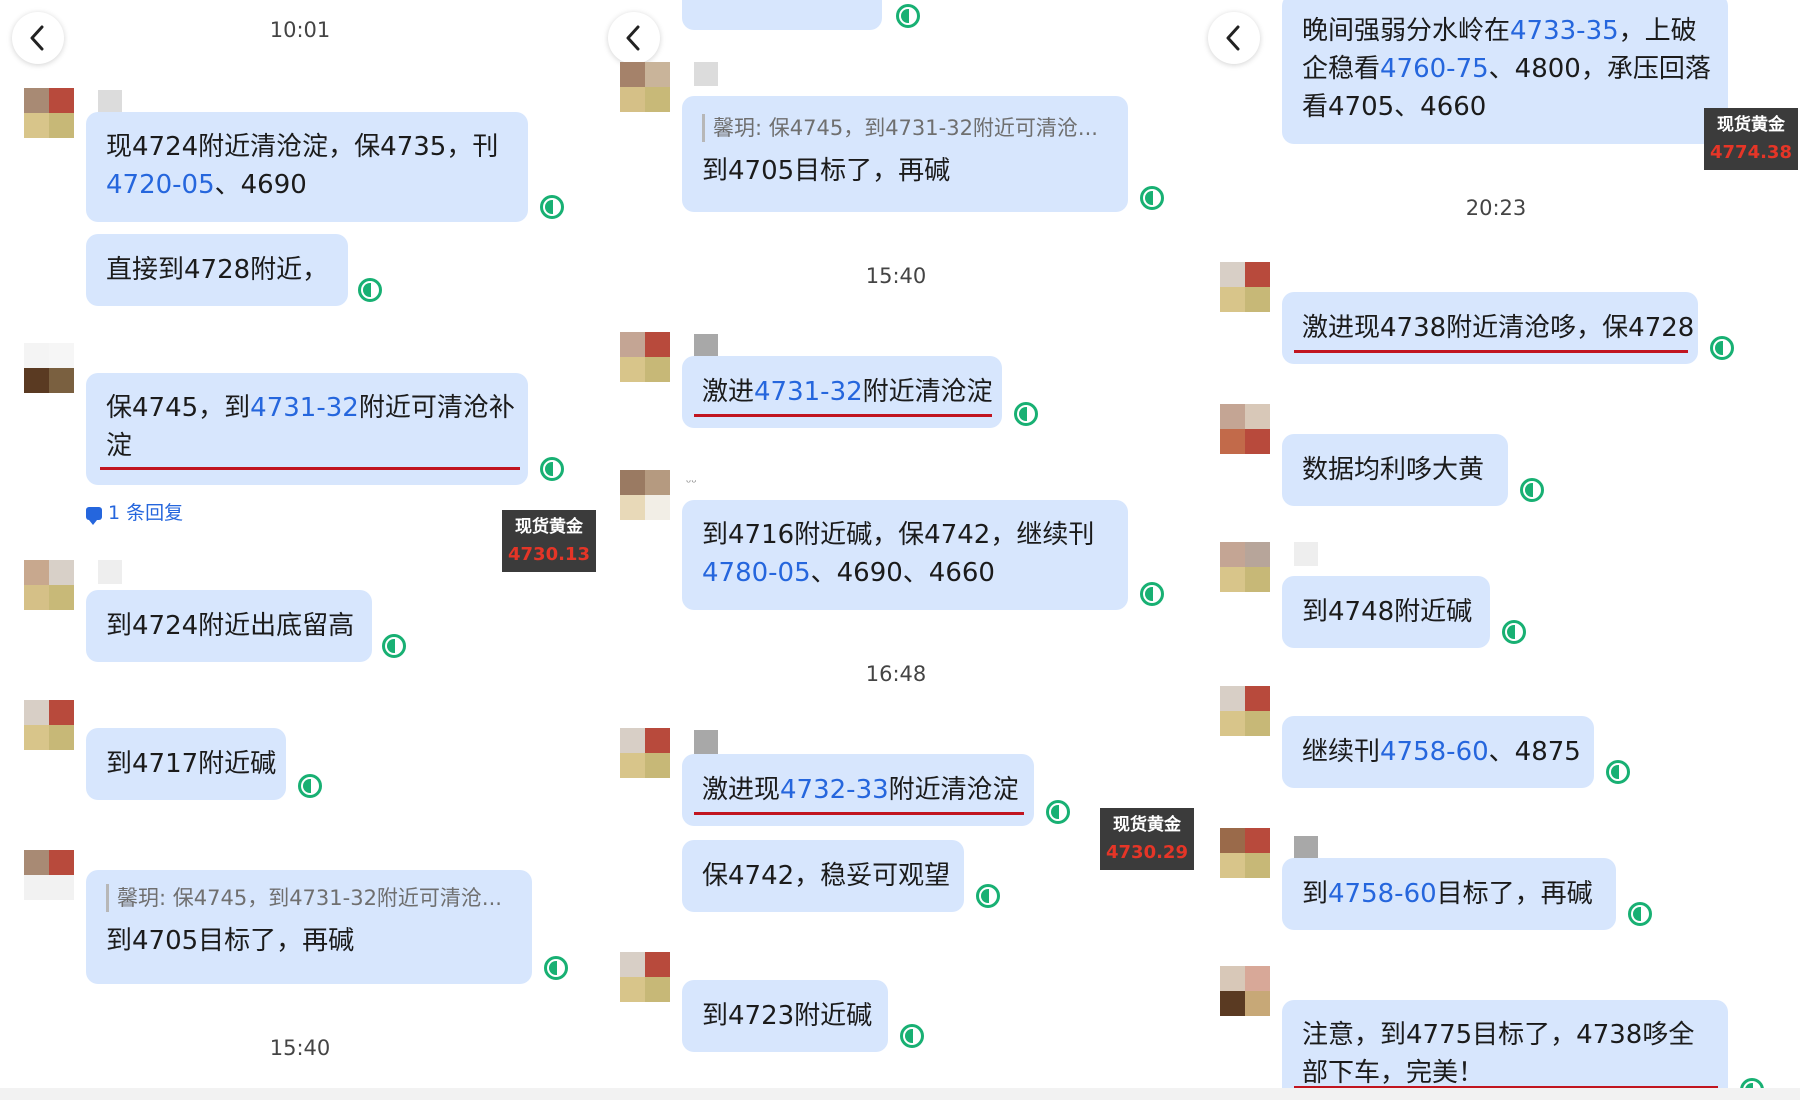 Image resolution: width=1800 pixels, height=1100 pixels. What do you see at coordinates (300, 30) in the screenshot?
I see `timestamp: 10:01` at bounding box center [300, 30].